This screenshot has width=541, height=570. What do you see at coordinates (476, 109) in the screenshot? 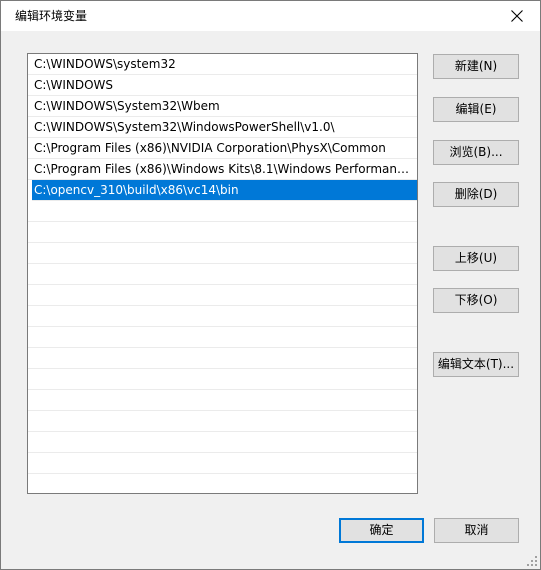
I see `edit-button: 编辑(E)` at bounding box center [476, 109].